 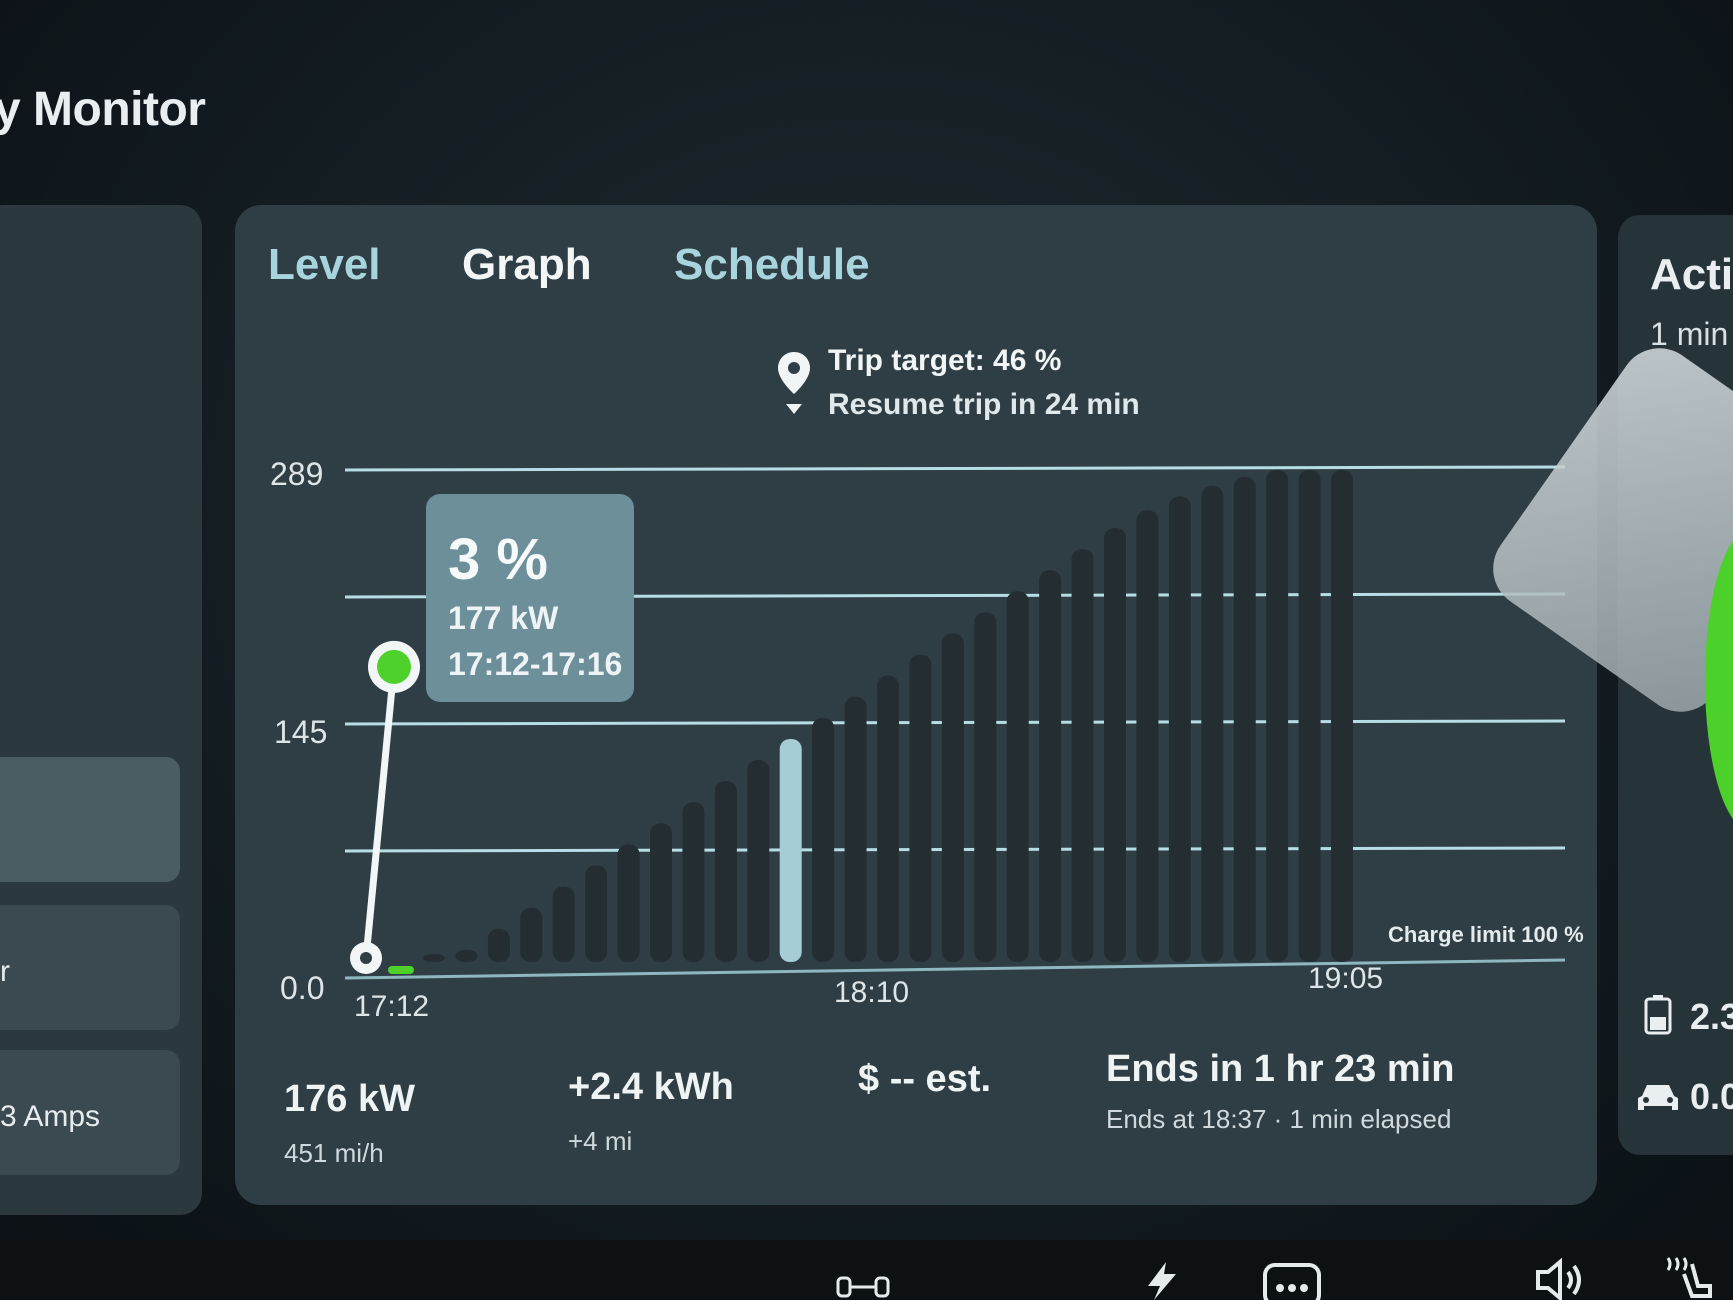 I want to click on right-value-2: 0.0, so click(x=1711, y=1096).